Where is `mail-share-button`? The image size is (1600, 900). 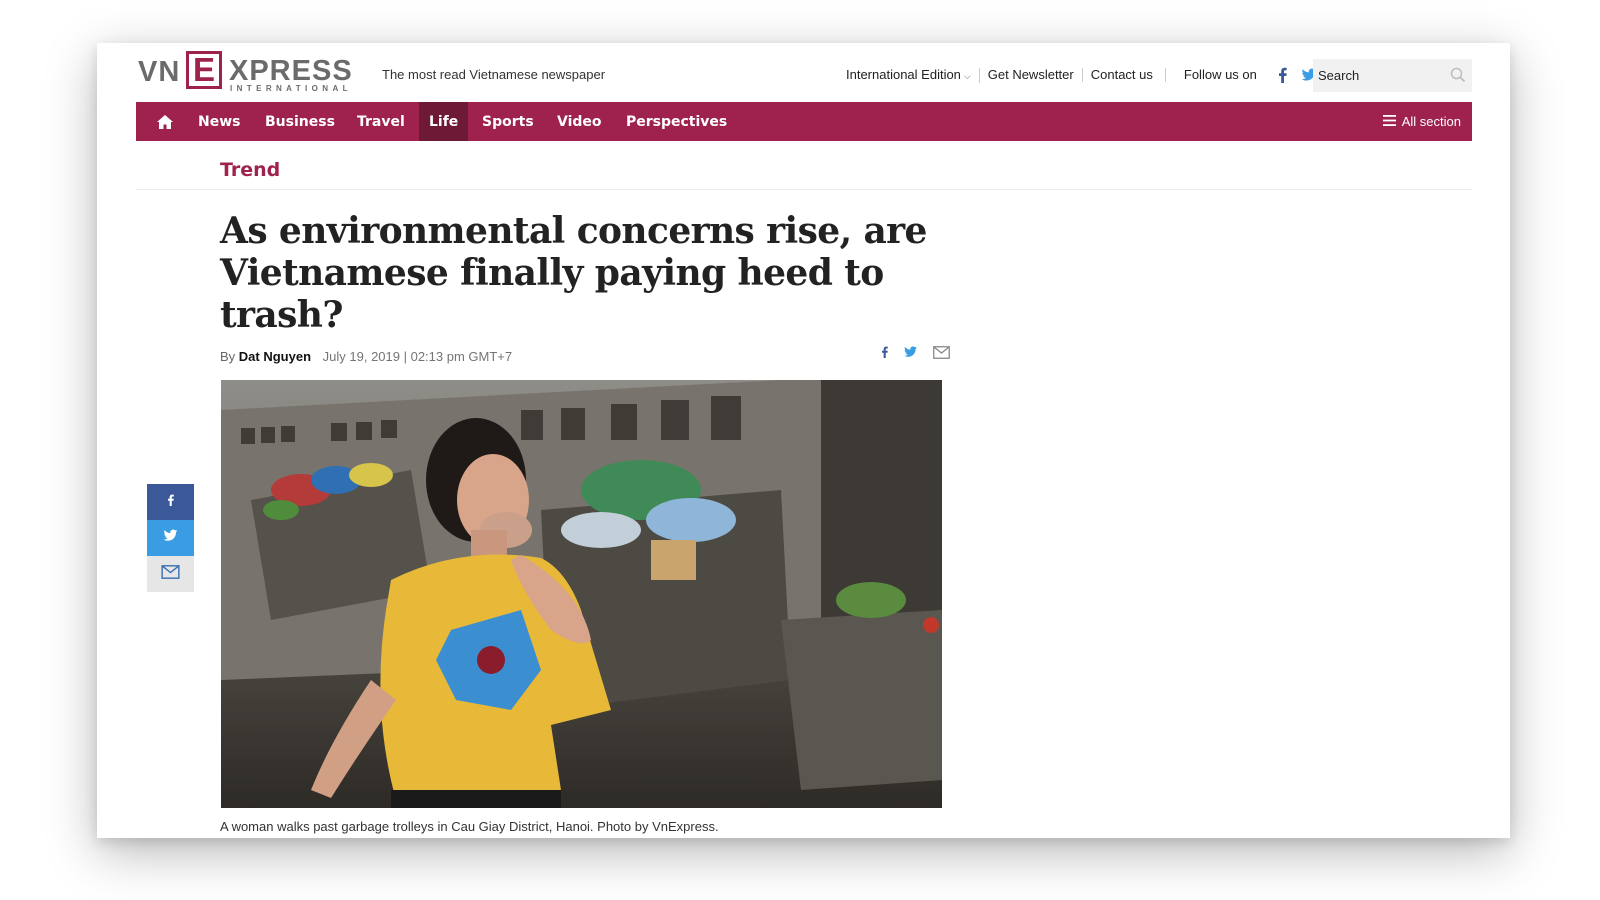 mail-share-button is located at coordinates (170, 574).